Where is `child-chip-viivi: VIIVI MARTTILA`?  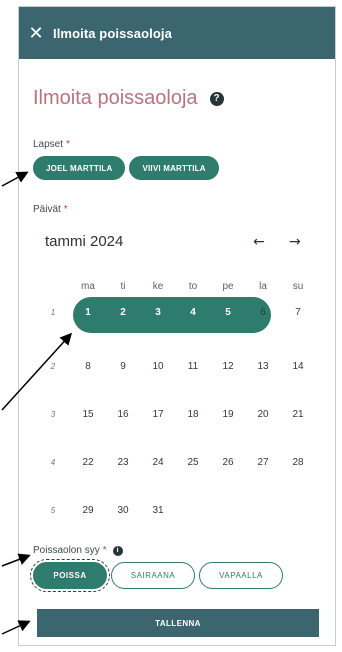
child-chip-viivi: VIIVI MARTTILA is located at coordinates (174, 168).